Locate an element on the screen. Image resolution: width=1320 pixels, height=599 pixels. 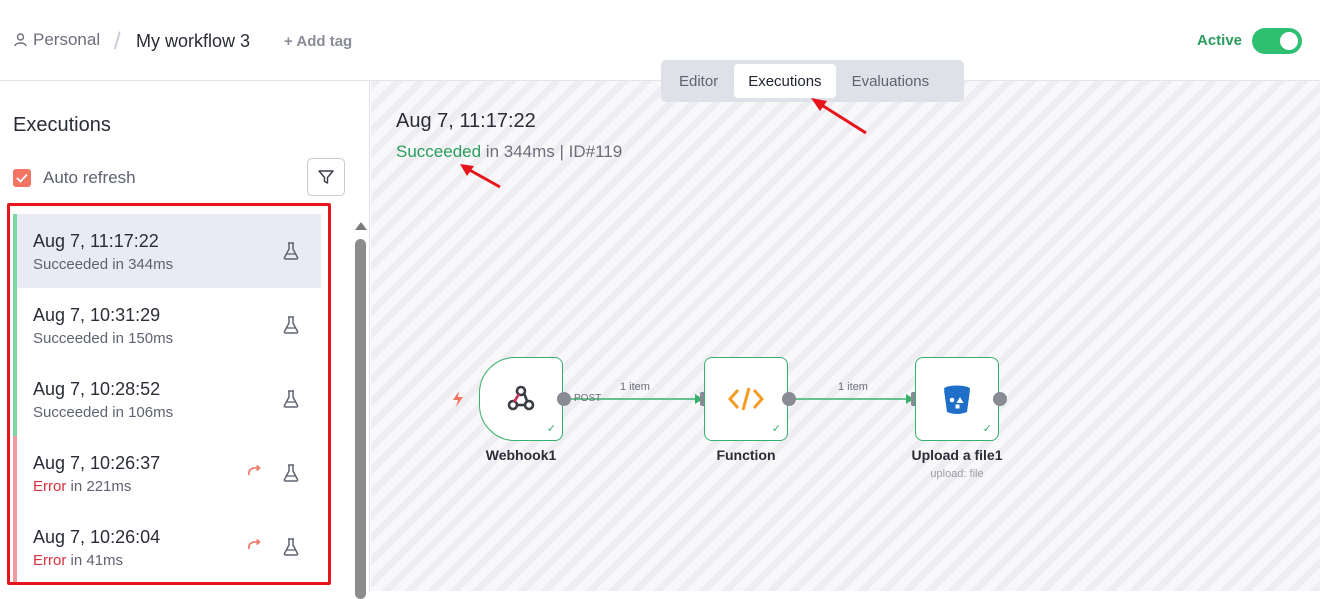
add-tag-button: + Add tag is located at coordinates (318, 41).